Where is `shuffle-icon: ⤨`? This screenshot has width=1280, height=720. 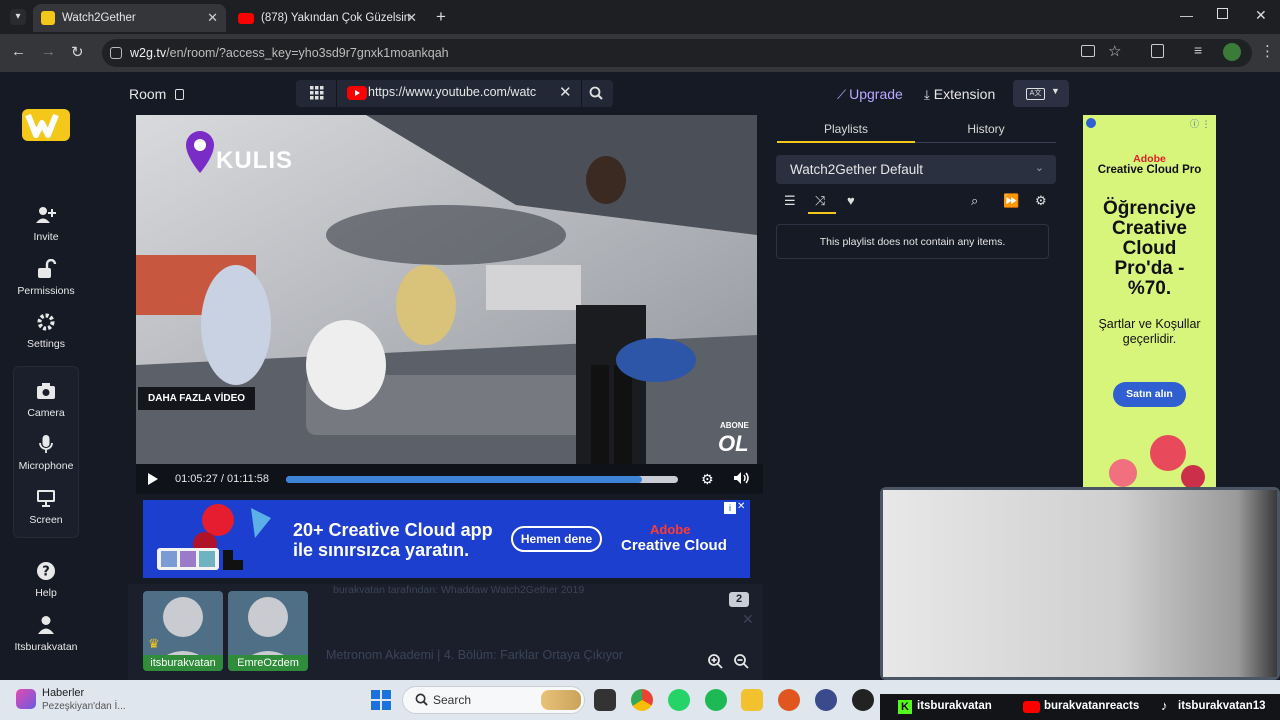 shuffle-icon: ⤨ is located at coordinates (820, 201).